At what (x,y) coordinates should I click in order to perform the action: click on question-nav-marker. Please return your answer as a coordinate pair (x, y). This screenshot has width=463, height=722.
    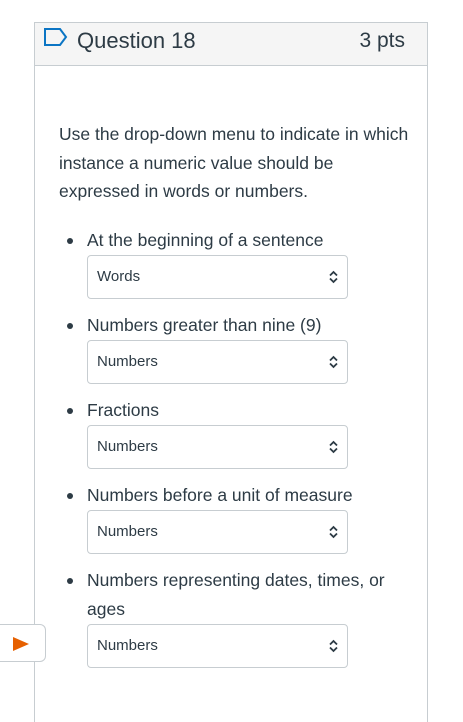
    Looking at the image, I should click on (23, 643).